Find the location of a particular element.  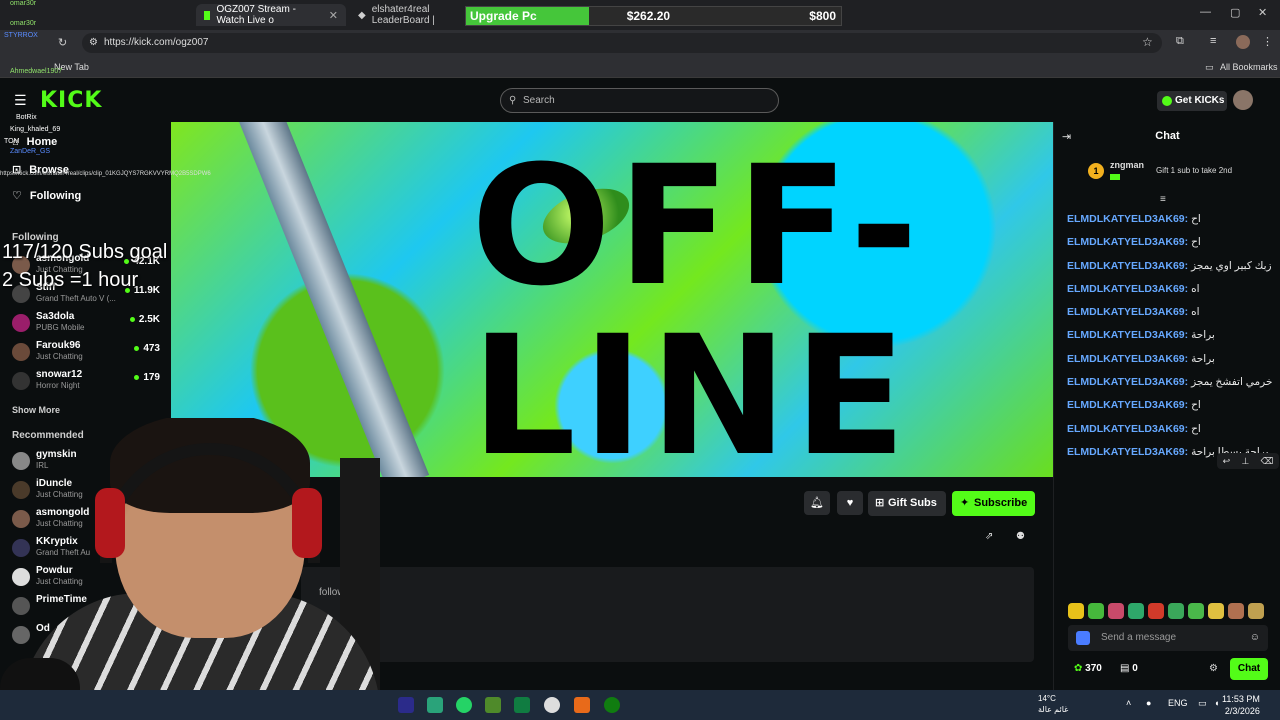

following-channel: snowar12 Horror Night 179 is located at coordinates (86, 381).